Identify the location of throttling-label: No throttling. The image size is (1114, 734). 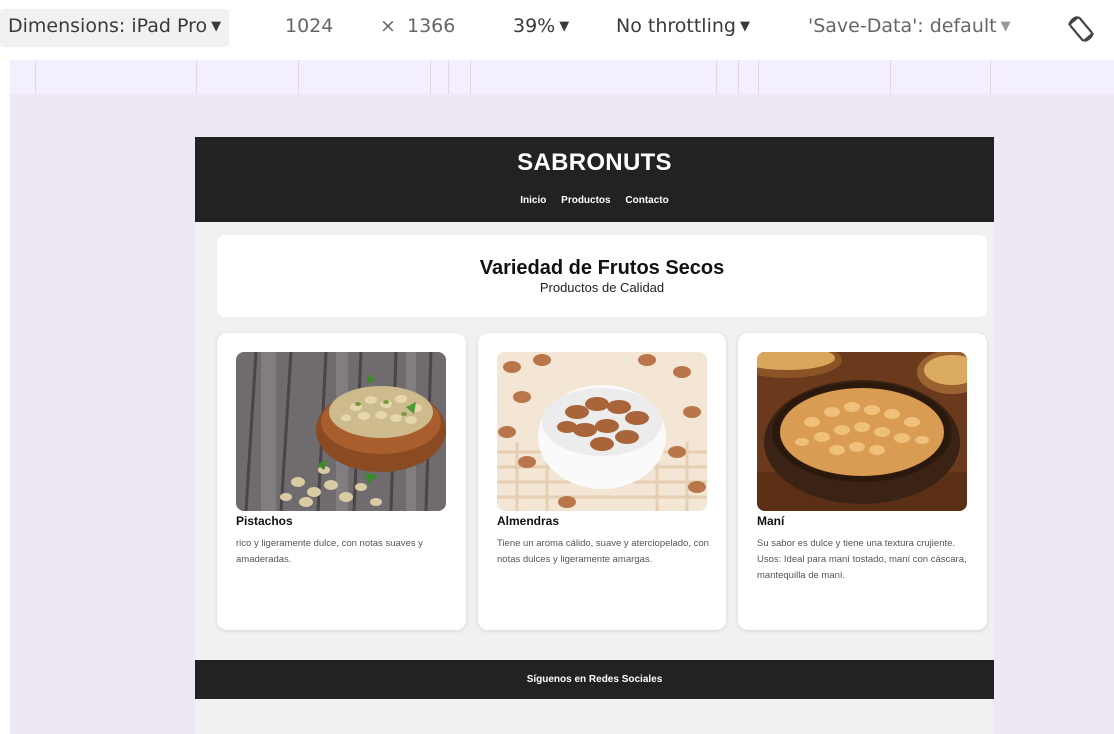
(676, 26).